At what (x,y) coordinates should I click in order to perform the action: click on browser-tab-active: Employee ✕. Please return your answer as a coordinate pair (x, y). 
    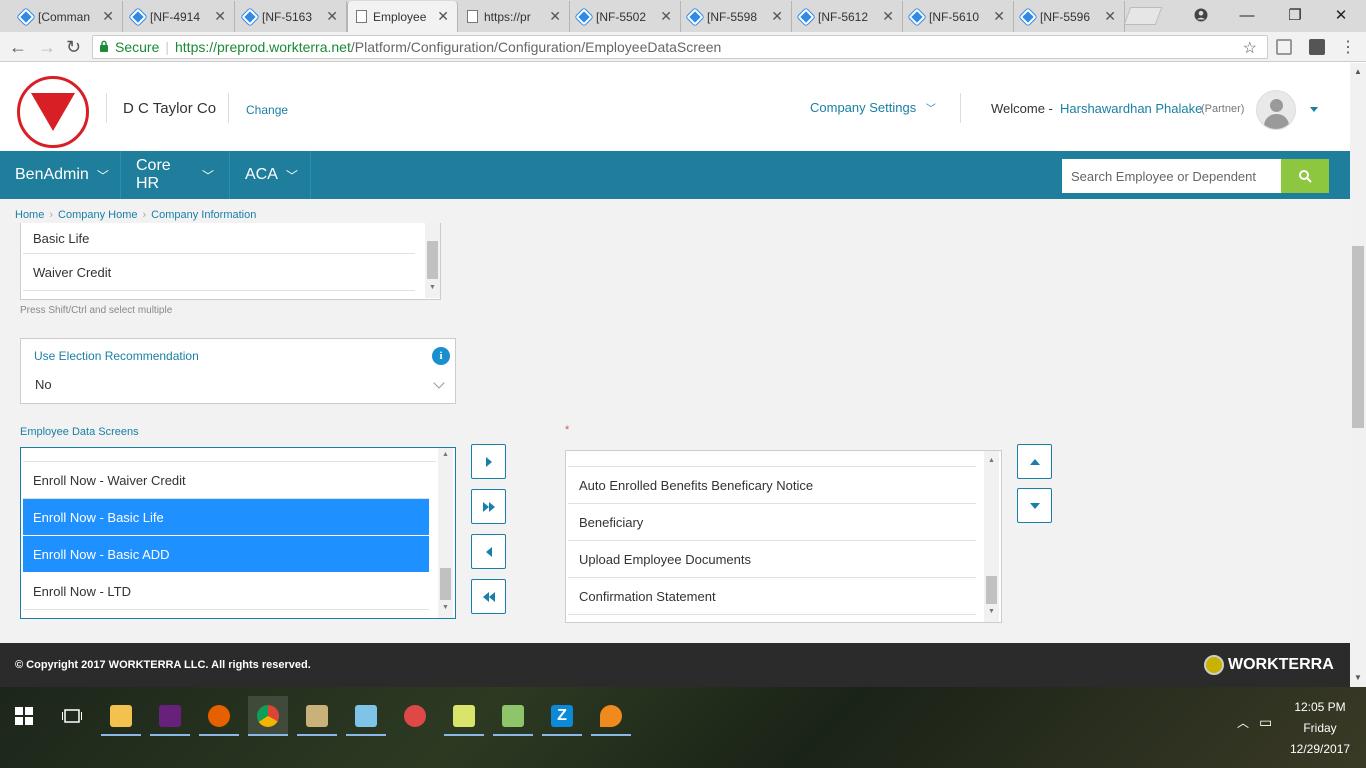
    Looking at the image, I should click on (402, 16).